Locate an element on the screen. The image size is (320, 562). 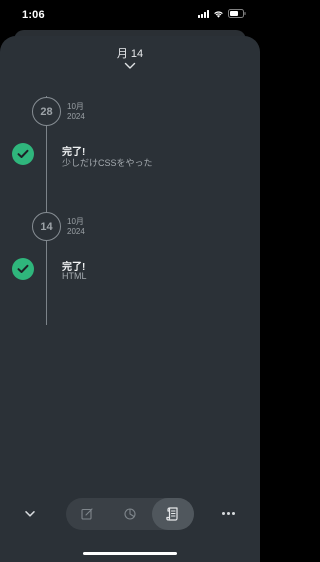
pie-chart-icon is located at coordinates (130, 514).